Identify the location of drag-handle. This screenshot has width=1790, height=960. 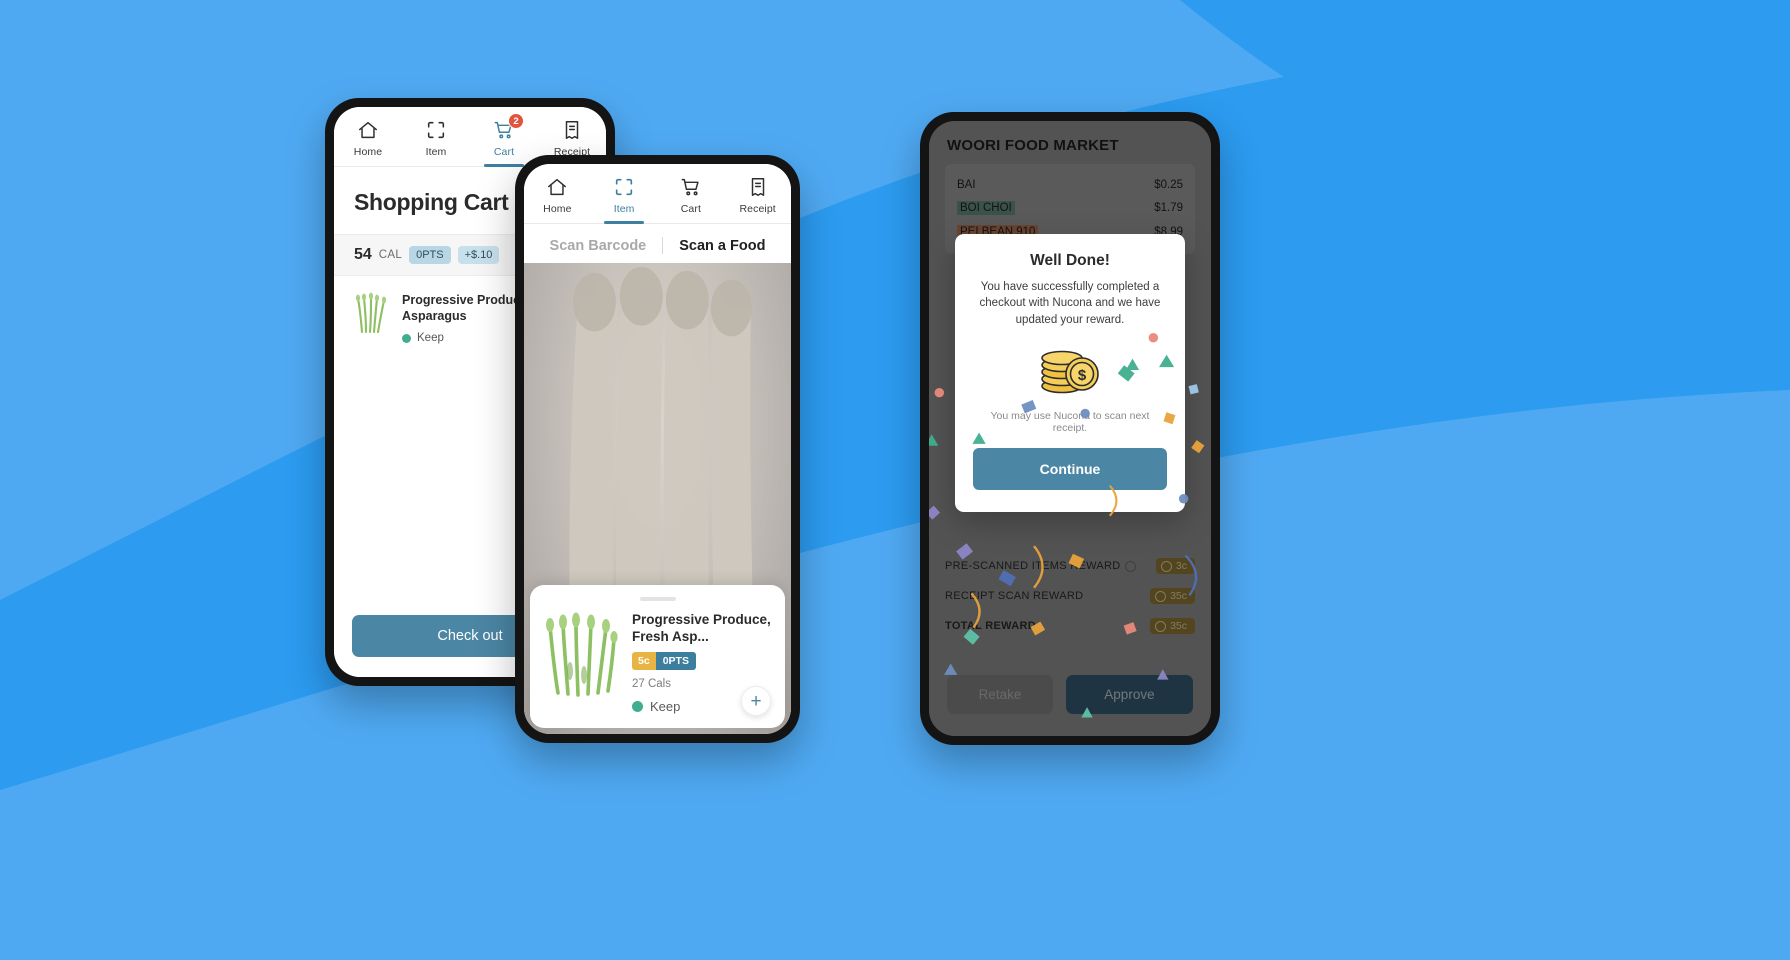
(657, 599).